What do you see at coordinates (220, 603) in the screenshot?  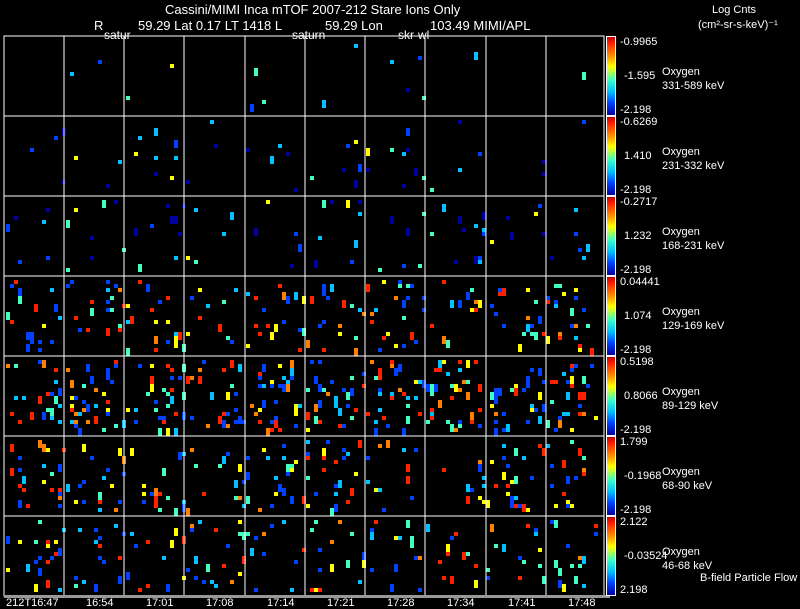 I see `x-tick-label: 17:08` at bounding box center [220, 603].